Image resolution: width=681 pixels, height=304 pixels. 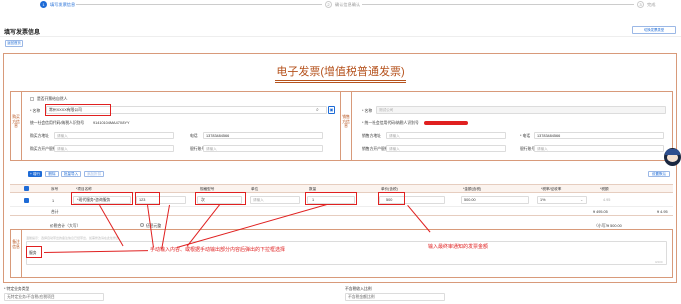 I want to click on annotation-text-left: 手动输入内容、或根据手动输出部分内容后弹出的下拉框选择, so click(x=218, y=250).